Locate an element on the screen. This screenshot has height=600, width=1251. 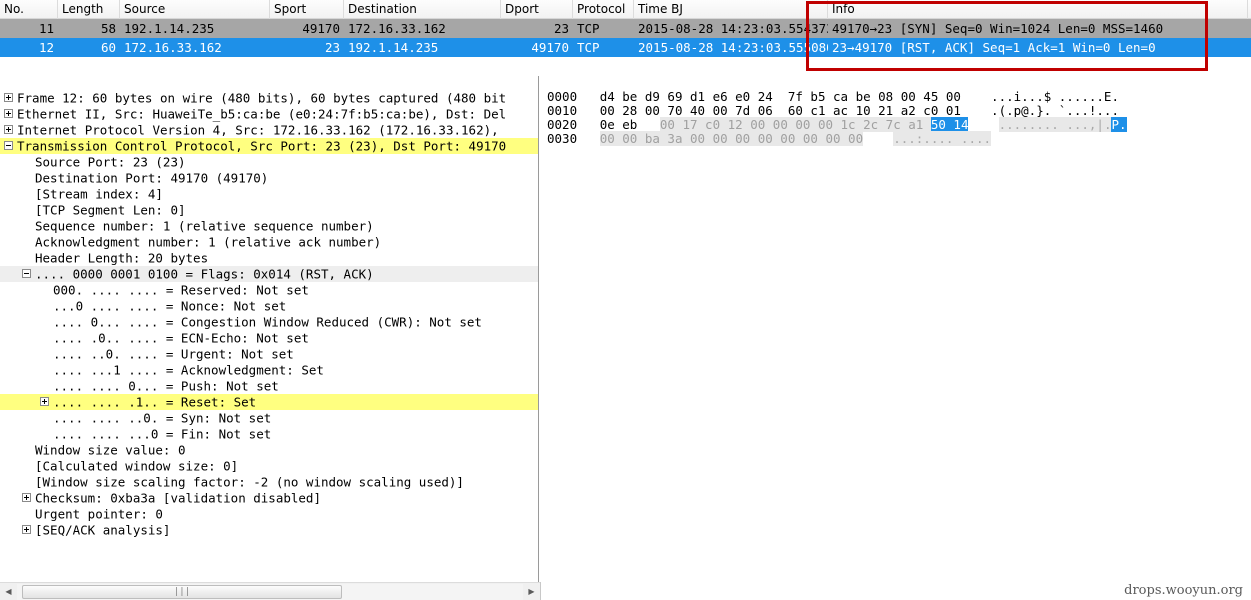
hex-ascii-group: ........ ...,|. is located at coordinates (1055, 124).